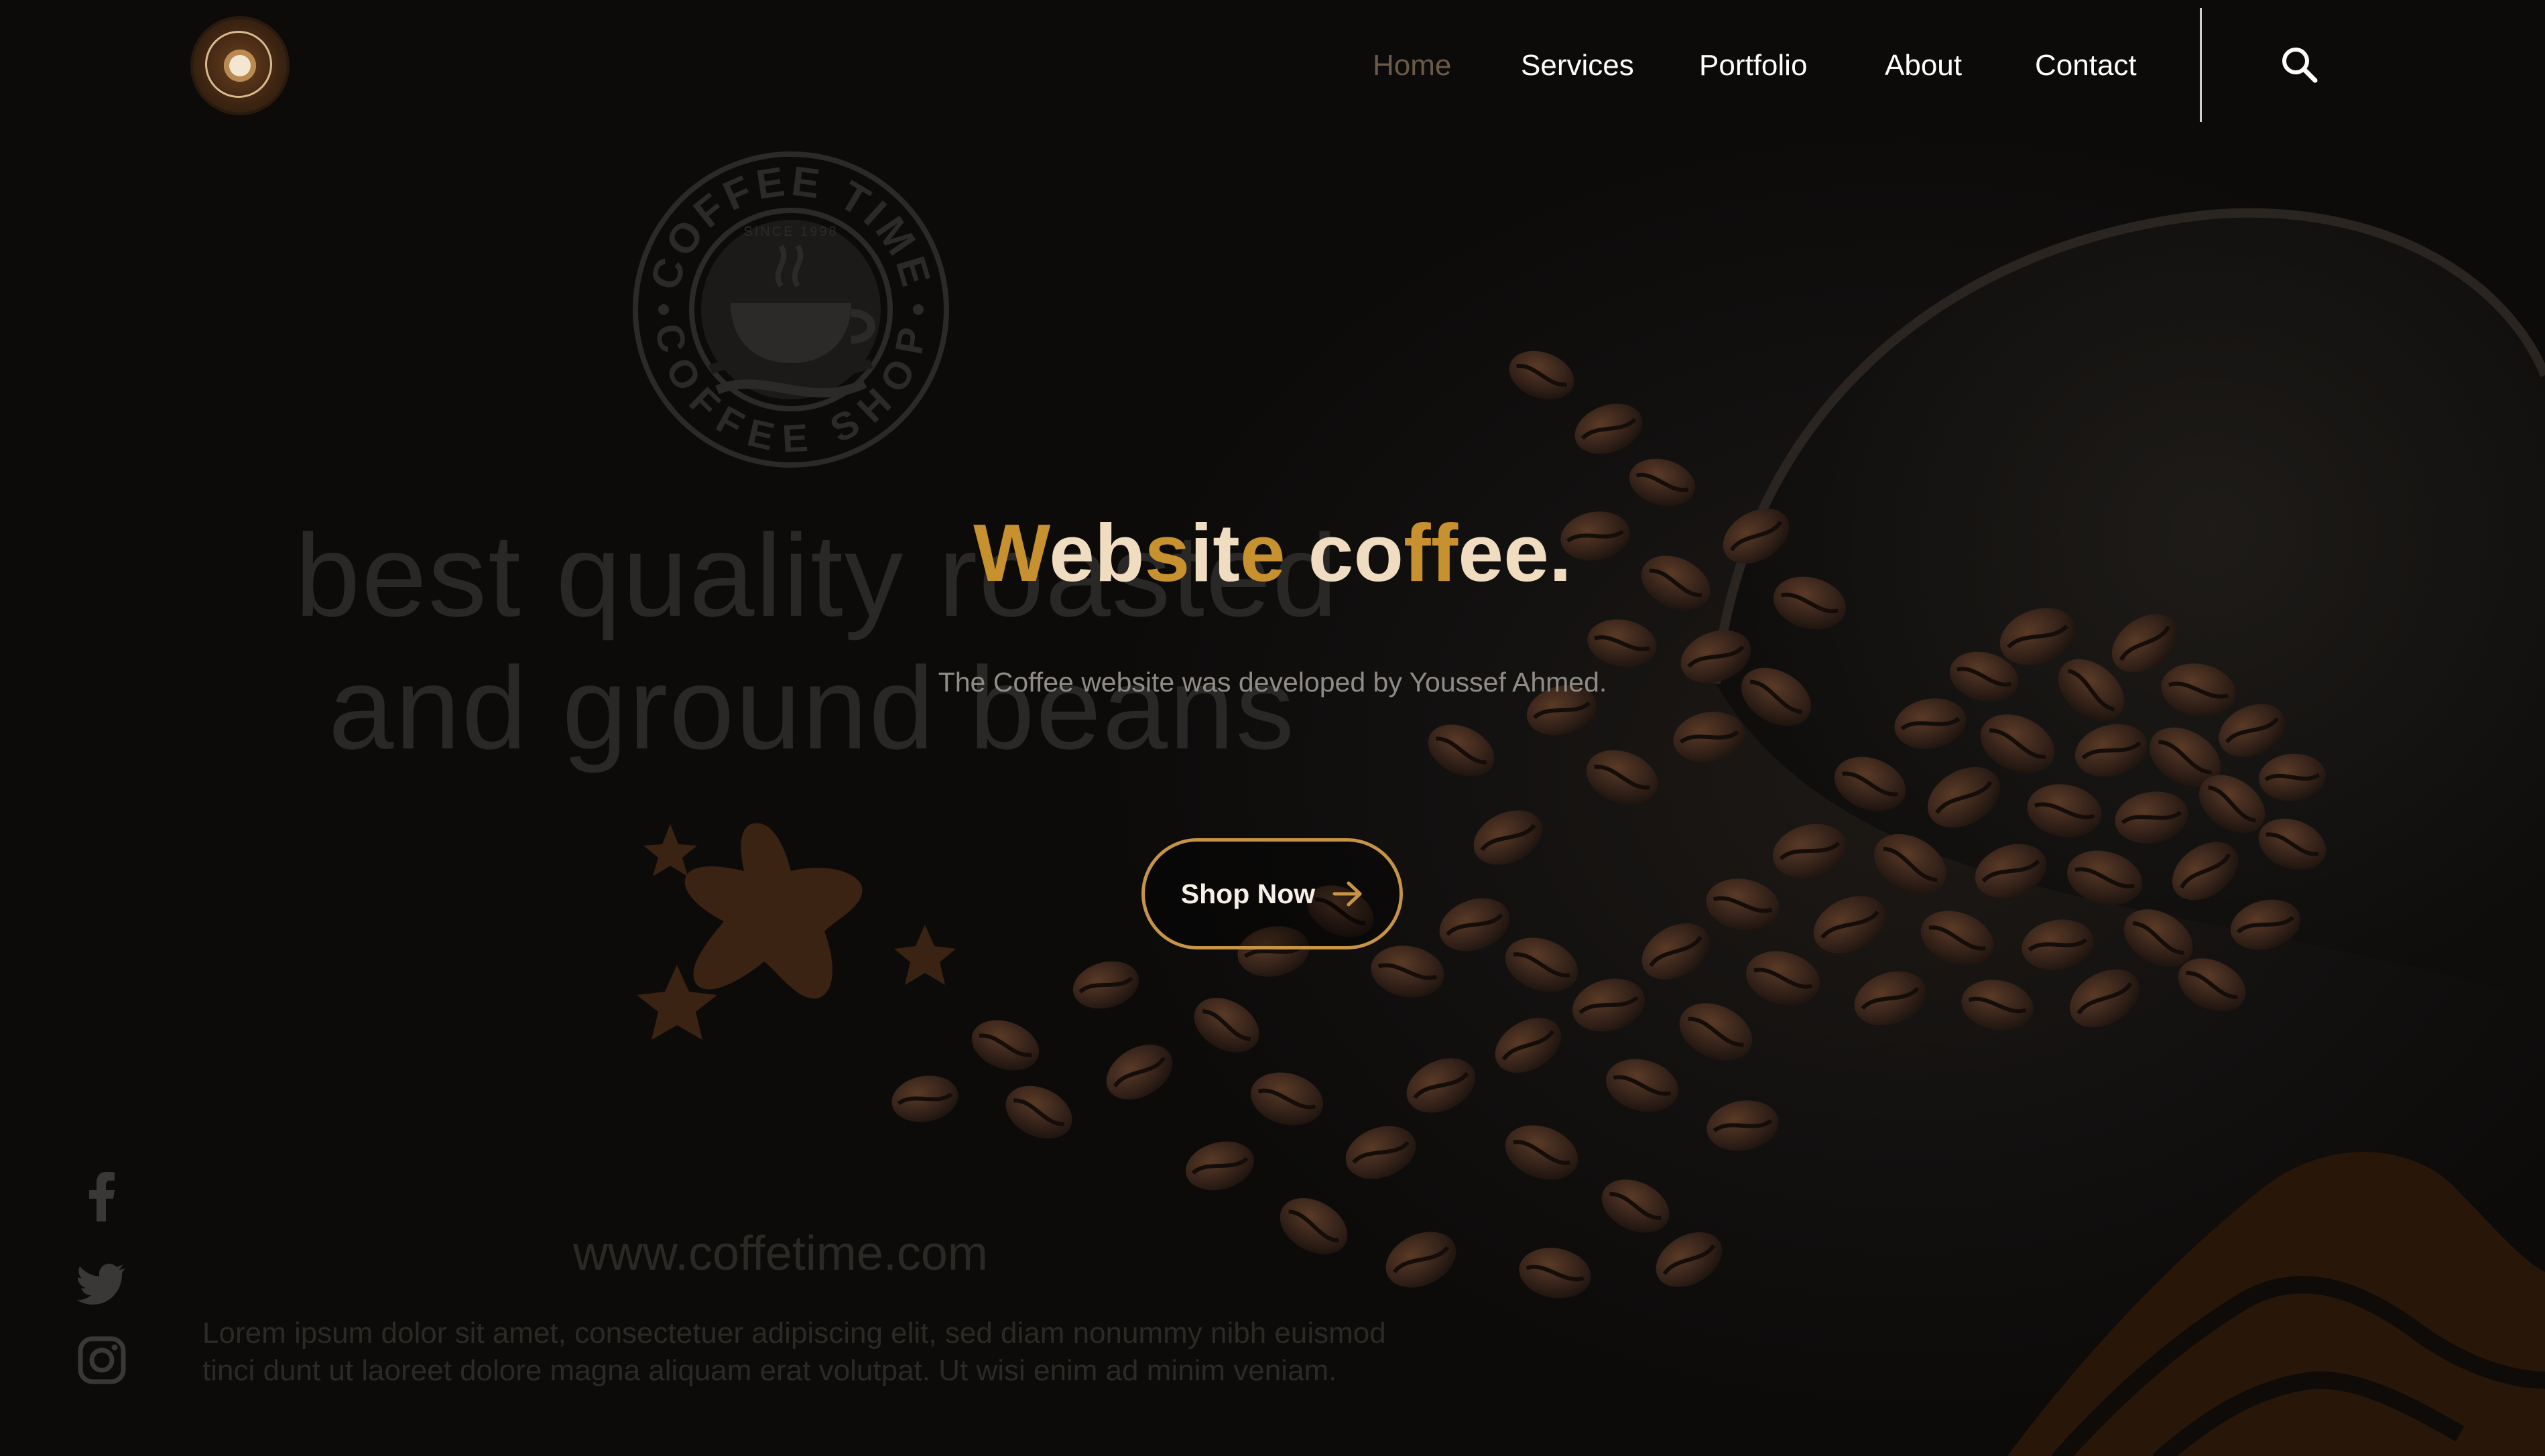 Image resolution: width=2545 pixels, height=1456 pixels. I want to click on hero-title-part: it, so click(1215, 552).